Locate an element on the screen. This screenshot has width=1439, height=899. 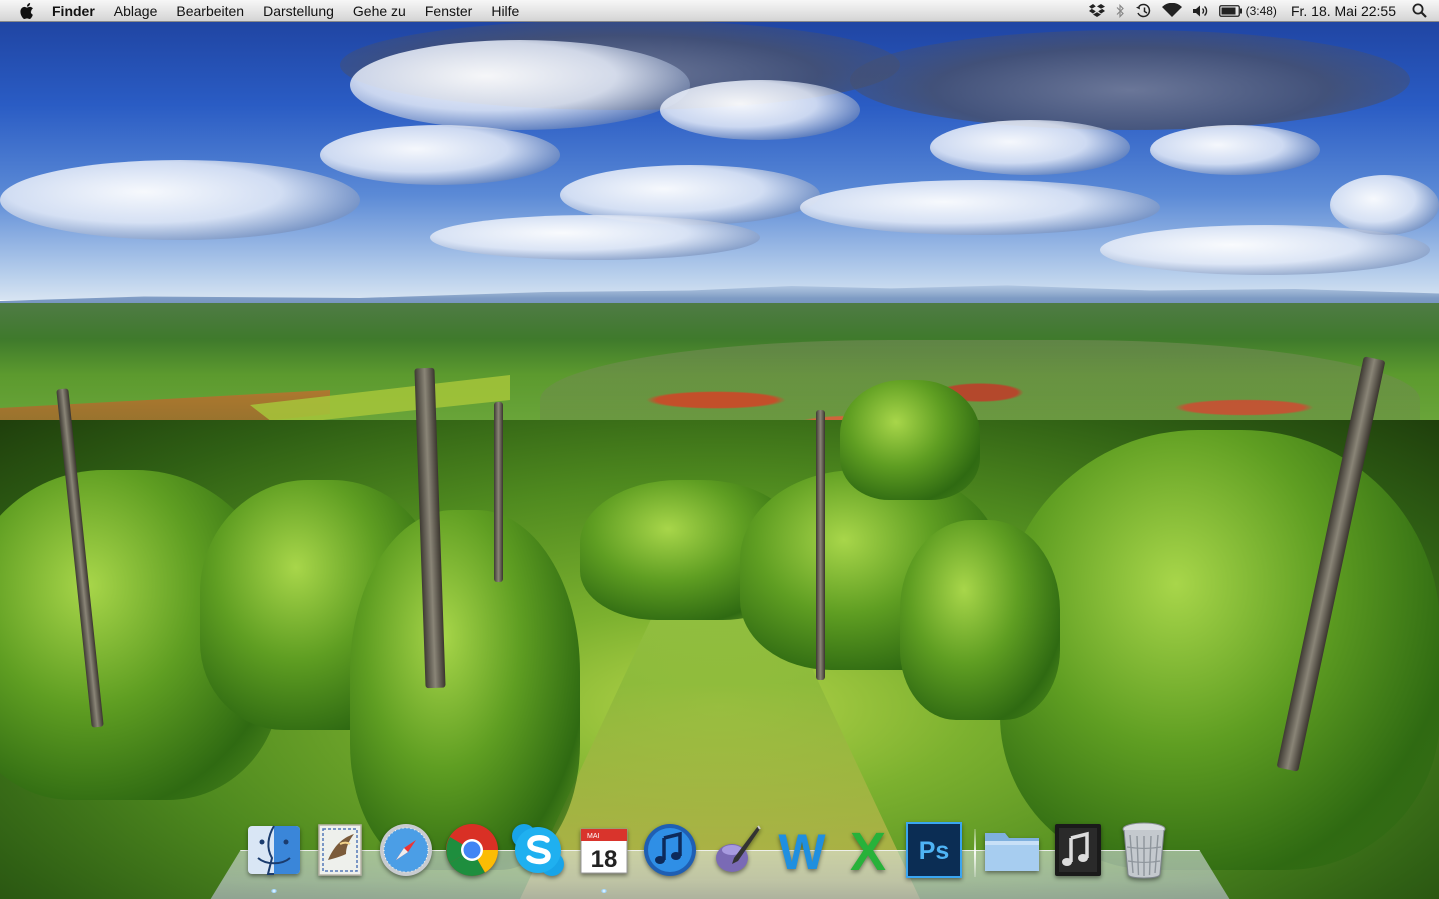
word-icon: W is located at coordinates (802, 851).